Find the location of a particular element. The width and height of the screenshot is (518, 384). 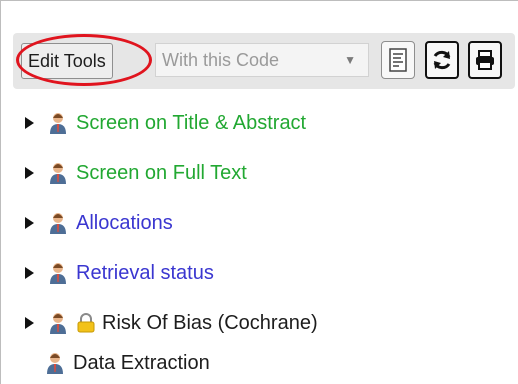

refresh-icon is located at coordinates (442, 60).